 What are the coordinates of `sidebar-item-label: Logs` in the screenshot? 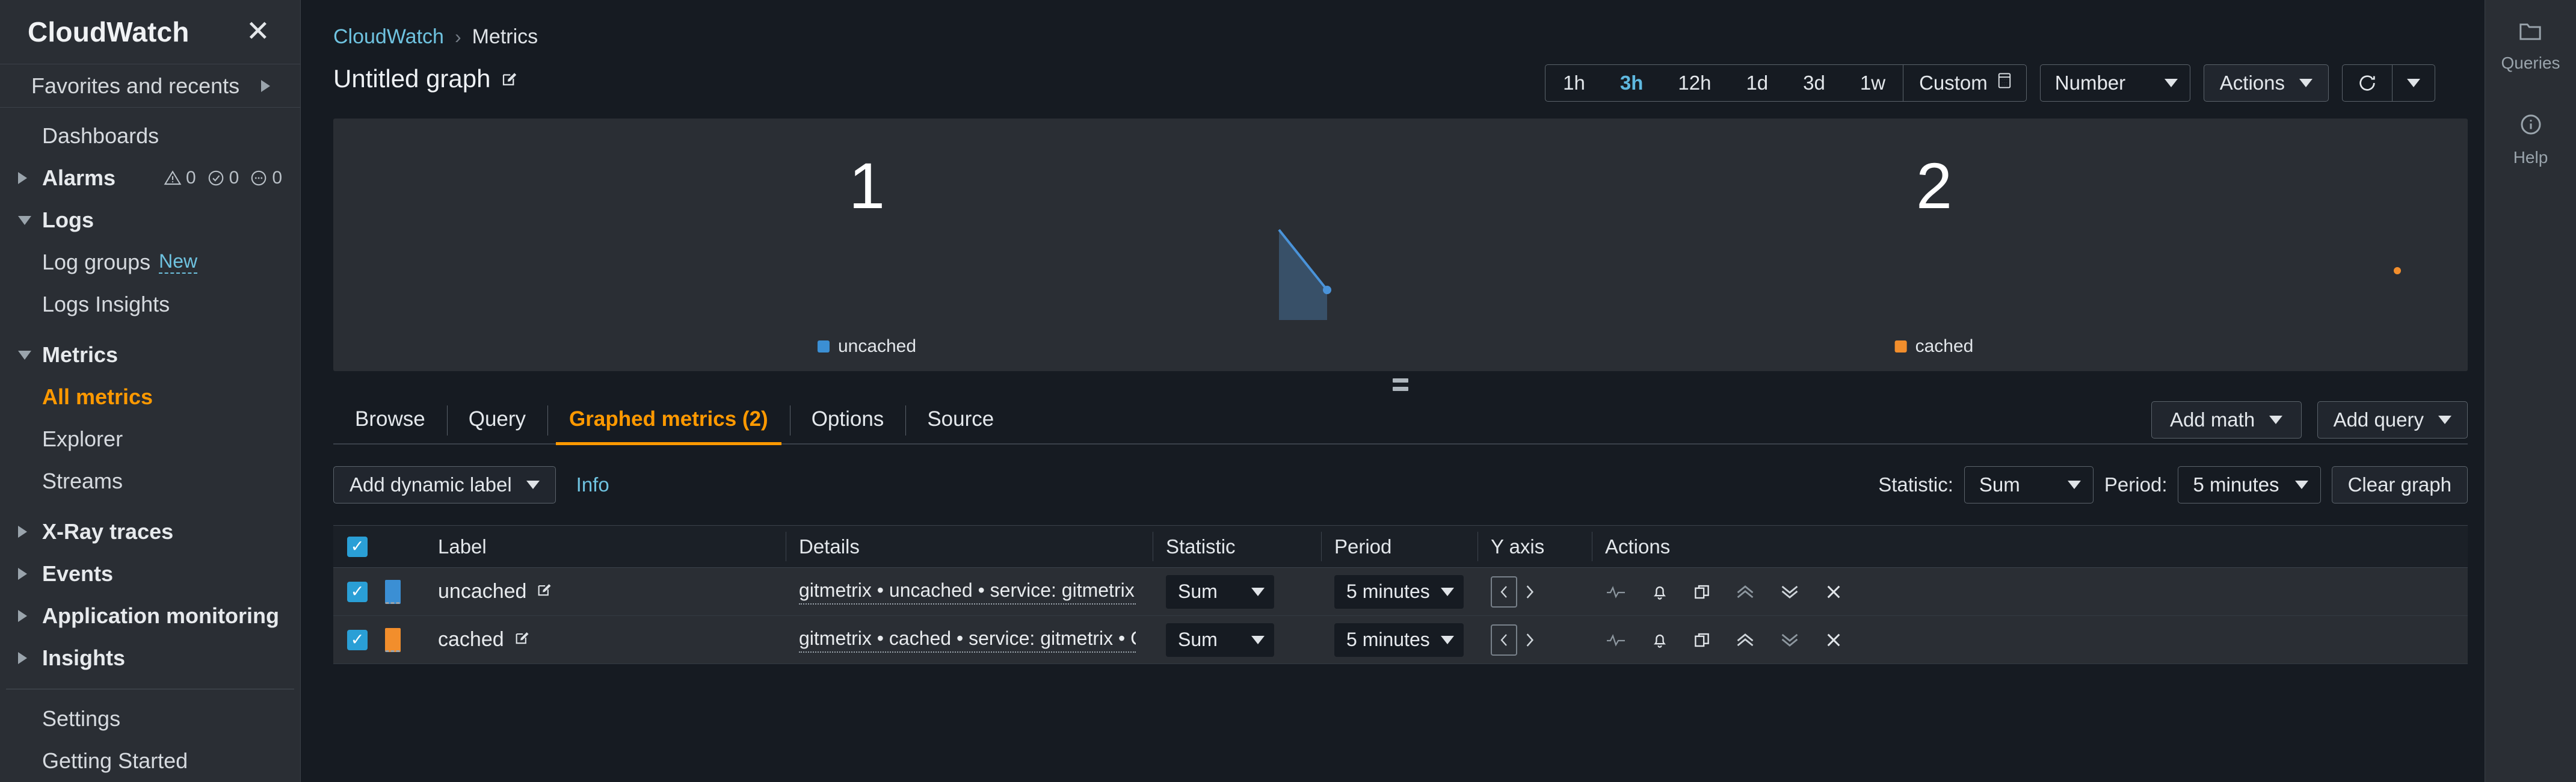 It's located at (68, 220).